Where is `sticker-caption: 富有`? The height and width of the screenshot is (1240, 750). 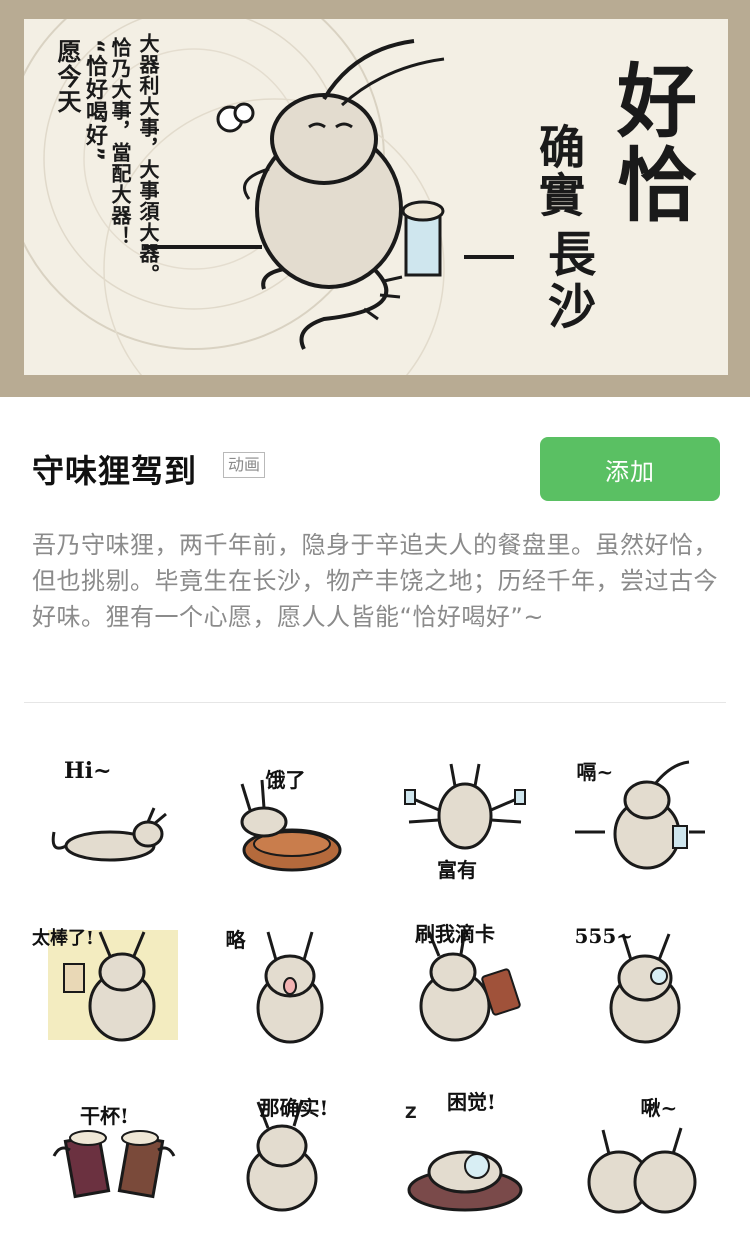
sticker-caption: 富有 is located at coordinates (457, 870).